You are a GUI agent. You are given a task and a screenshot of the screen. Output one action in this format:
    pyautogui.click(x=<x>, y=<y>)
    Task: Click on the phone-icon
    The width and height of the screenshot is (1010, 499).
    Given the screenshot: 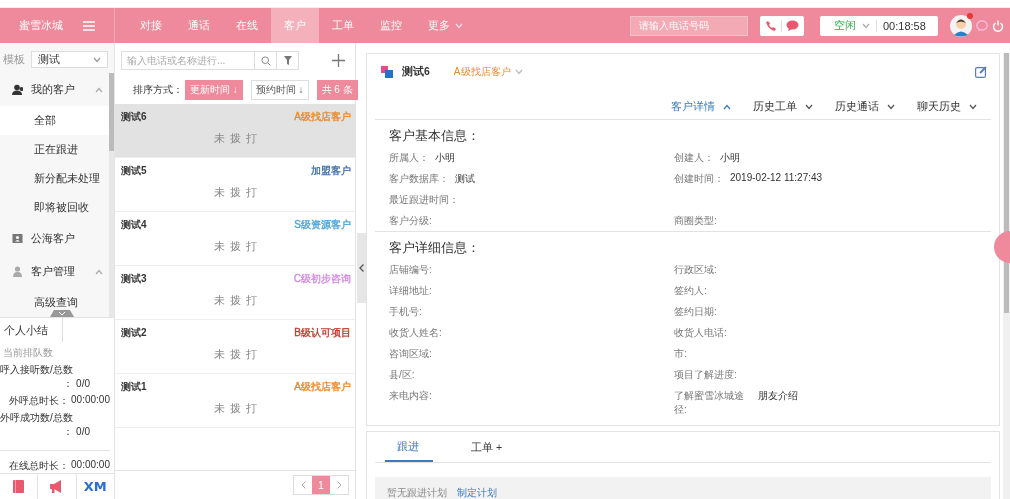 What is the action you would take?
    pyautogui.click(x=771, y=25)
    